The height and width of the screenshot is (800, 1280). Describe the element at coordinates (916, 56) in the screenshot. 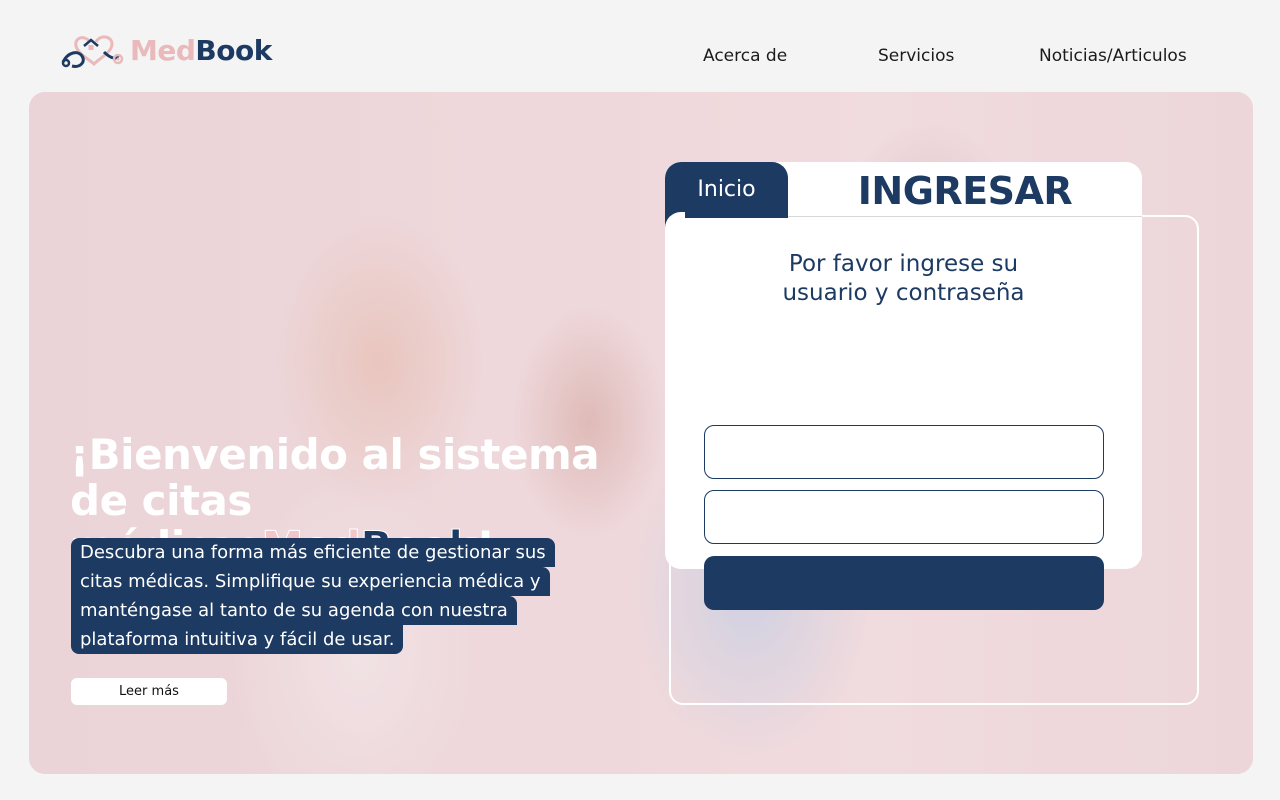

I see `nav-link-services: Servicios` at that location.